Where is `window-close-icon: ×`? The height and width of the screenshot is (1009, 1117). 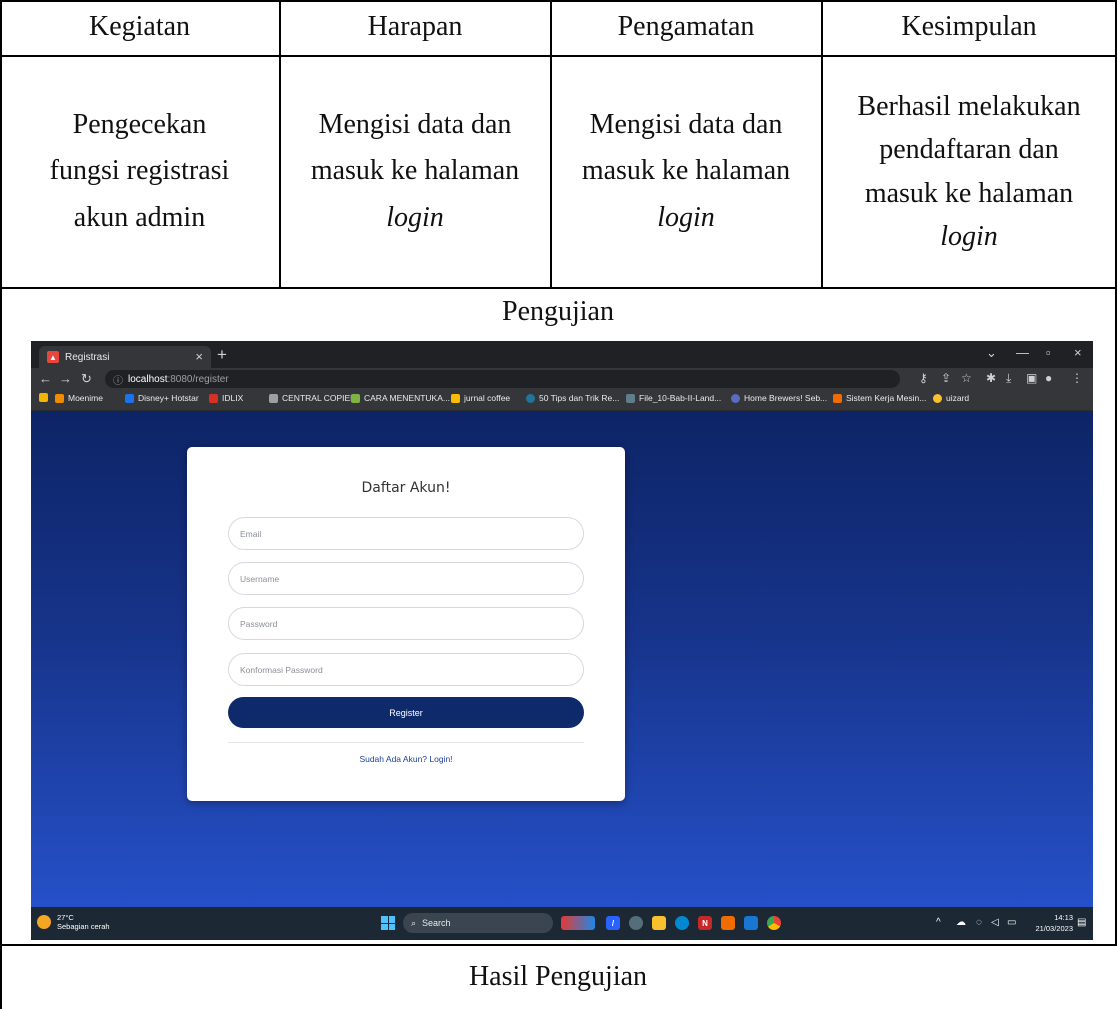
window-close-icon: × is located at coordinates (1078, 352).